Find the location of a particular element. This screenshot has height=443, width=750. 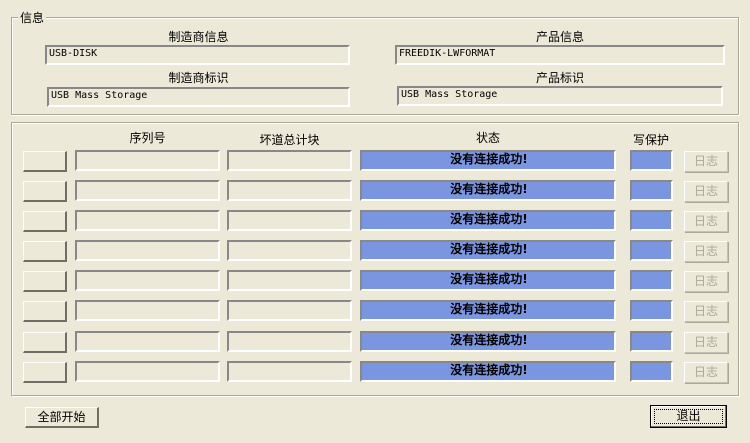

manufacturer-id-field: USB Mass Storage is located at coordinates (198, 97).